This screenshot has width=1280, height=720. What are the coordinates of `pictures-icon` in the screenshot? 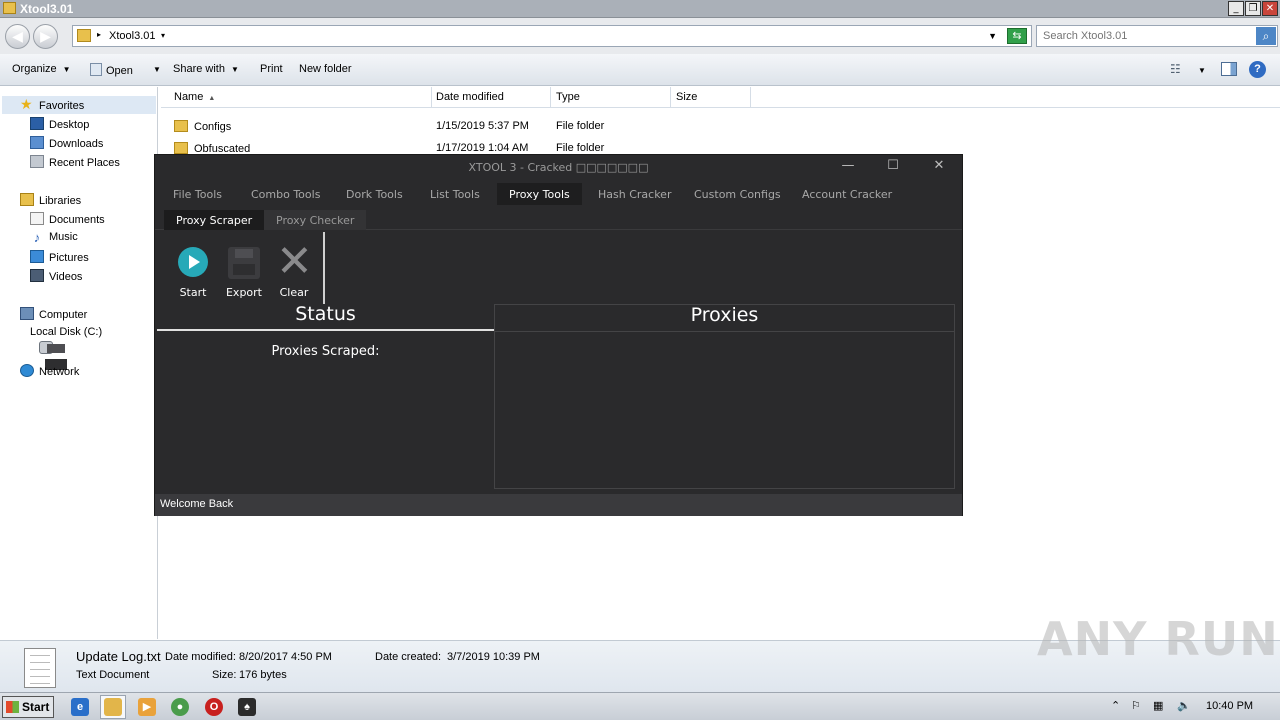 It's located at (37, 256).